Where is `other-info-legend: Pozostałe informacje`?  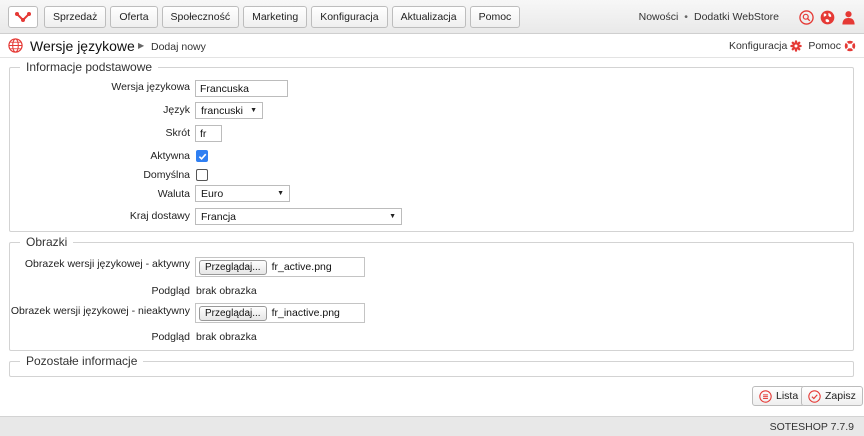 other-info-legend: Pozostałe informacje is located at coordinates (82, 361).